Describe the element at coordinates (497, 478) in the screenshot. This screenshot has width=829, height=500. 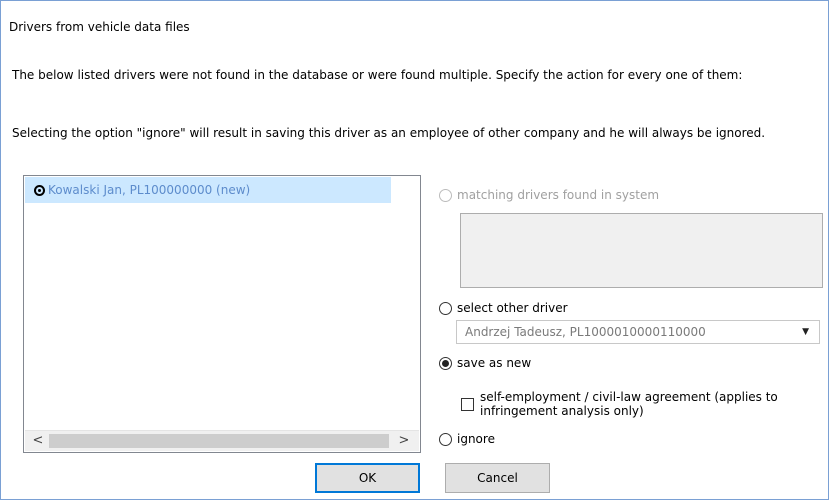
I see `cancel-button: Cancel` at that location.